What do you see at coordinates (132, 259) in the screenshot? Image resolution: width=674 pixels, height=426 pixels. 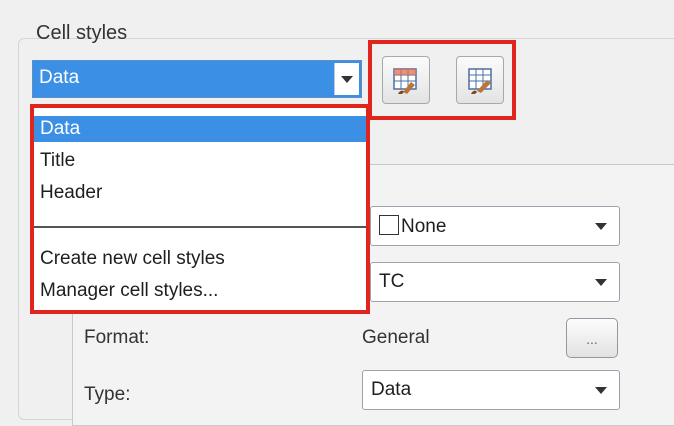 I see `create-new-cell-styles-item: Create new cell styles` at bounding box center [132, 259].